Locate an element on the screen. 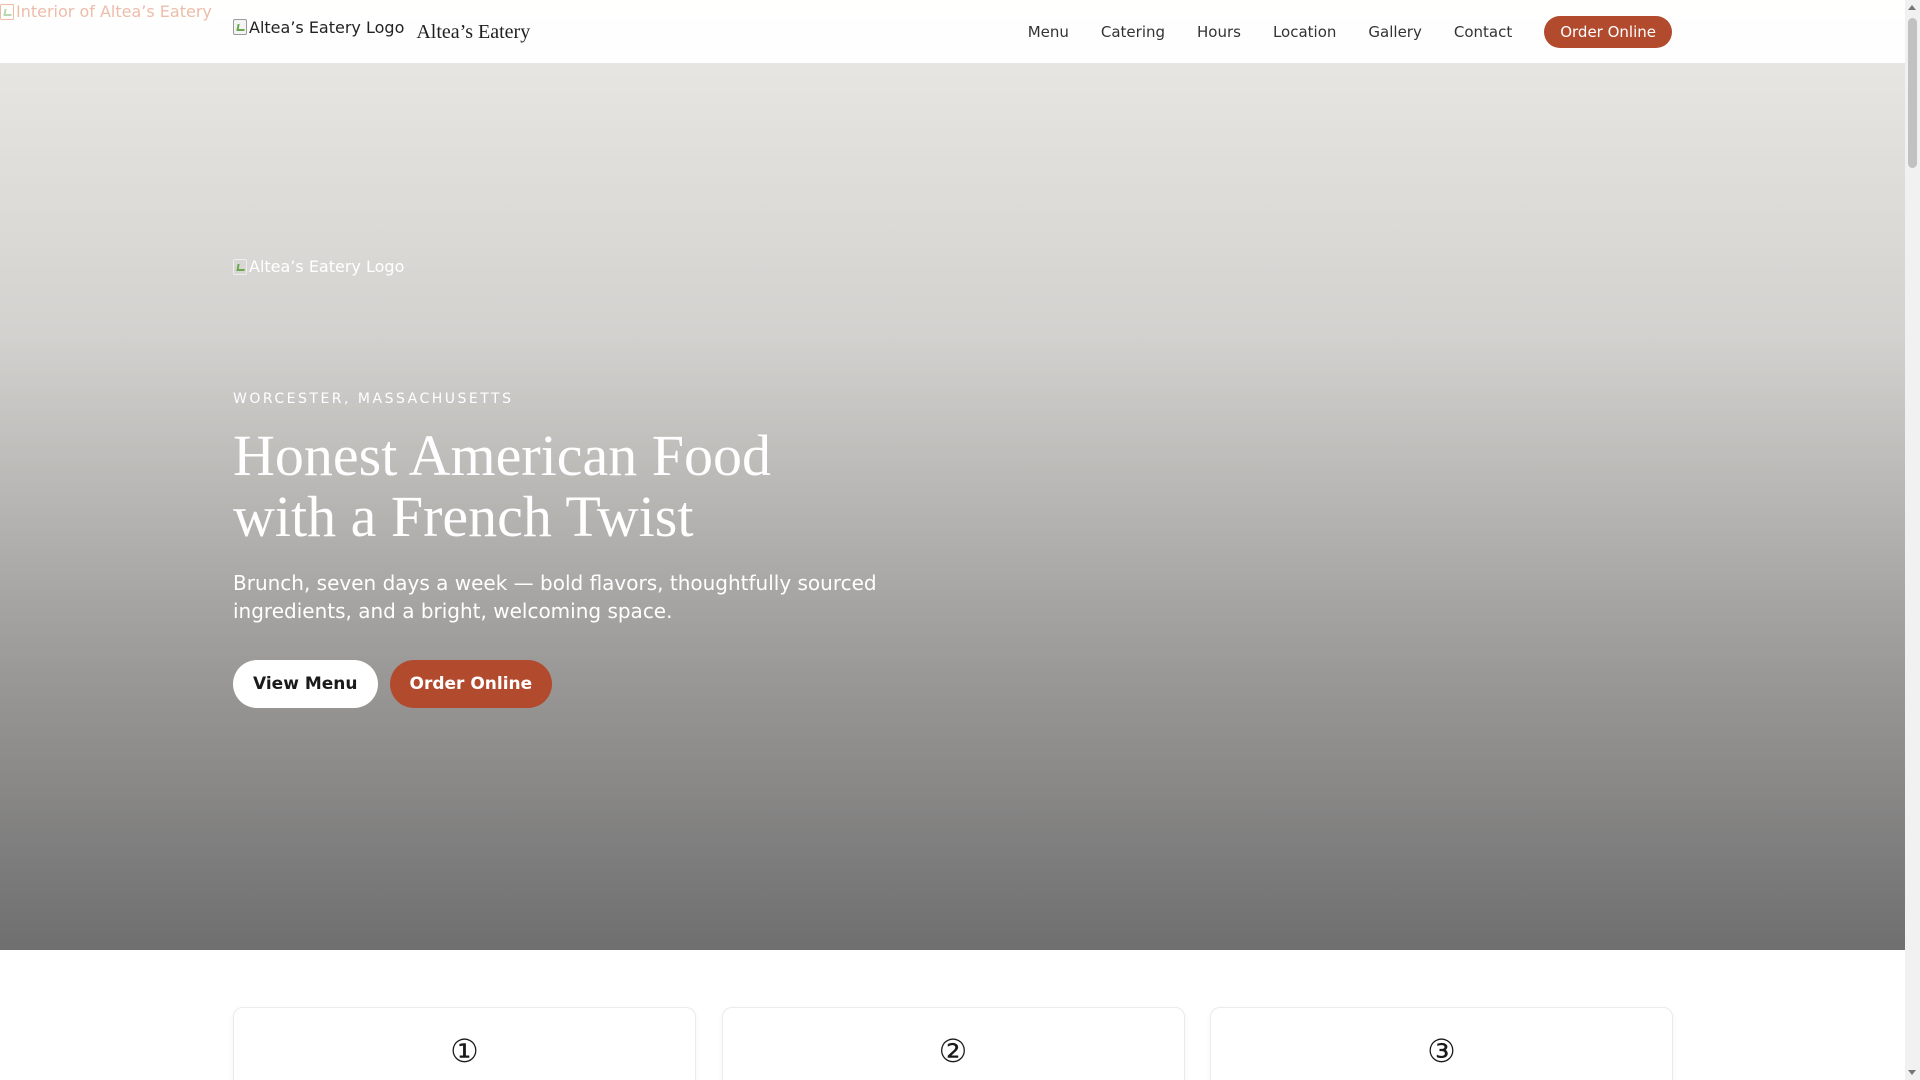 The height and width of the screenshot is (1080, 1920). scrollbar-thumb is located at coordinates (1912, 93).